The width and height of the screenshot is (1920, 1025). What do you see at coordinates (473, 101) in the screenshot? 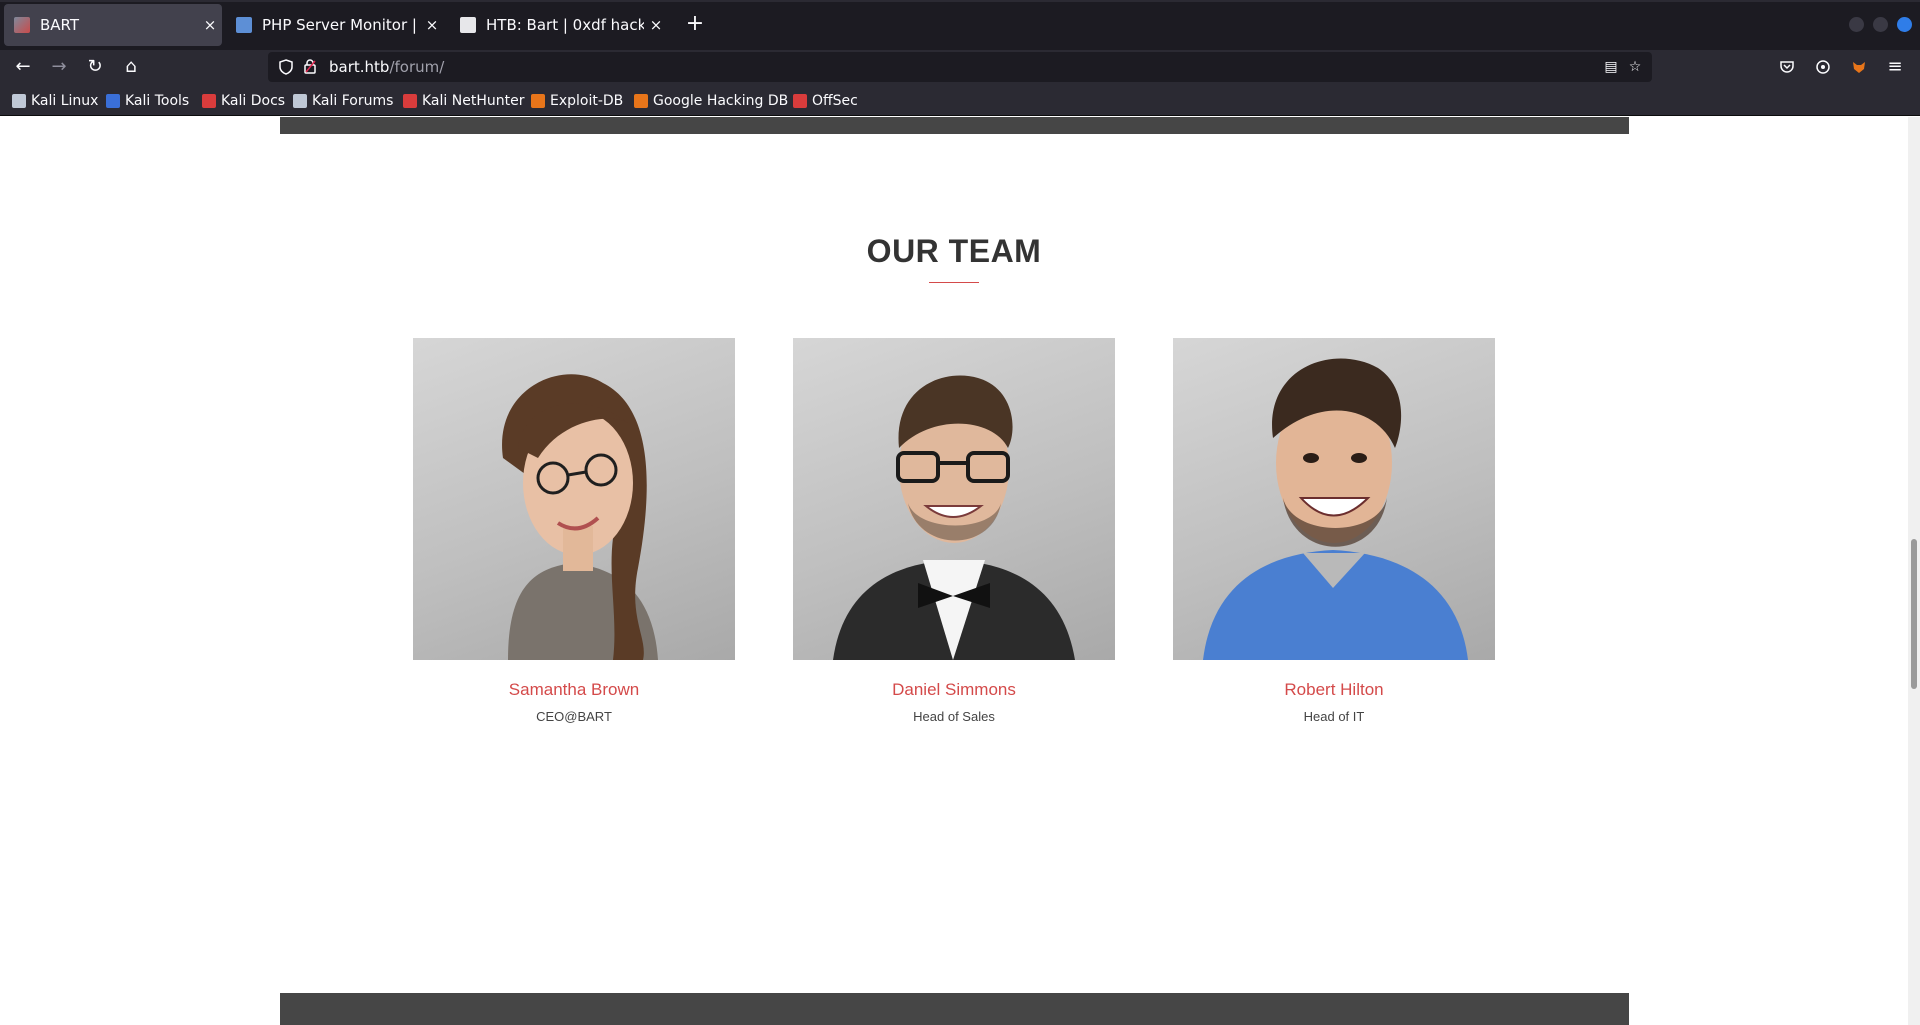
I see `bookmark-label: Kali NetHunter` at bounding box center [473, 101].